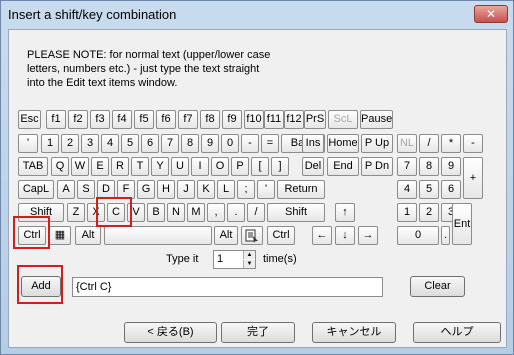  What do you see at coordinates (158, 235) in the screenshot?
I see `key-space` at bounding box center [158, 235].